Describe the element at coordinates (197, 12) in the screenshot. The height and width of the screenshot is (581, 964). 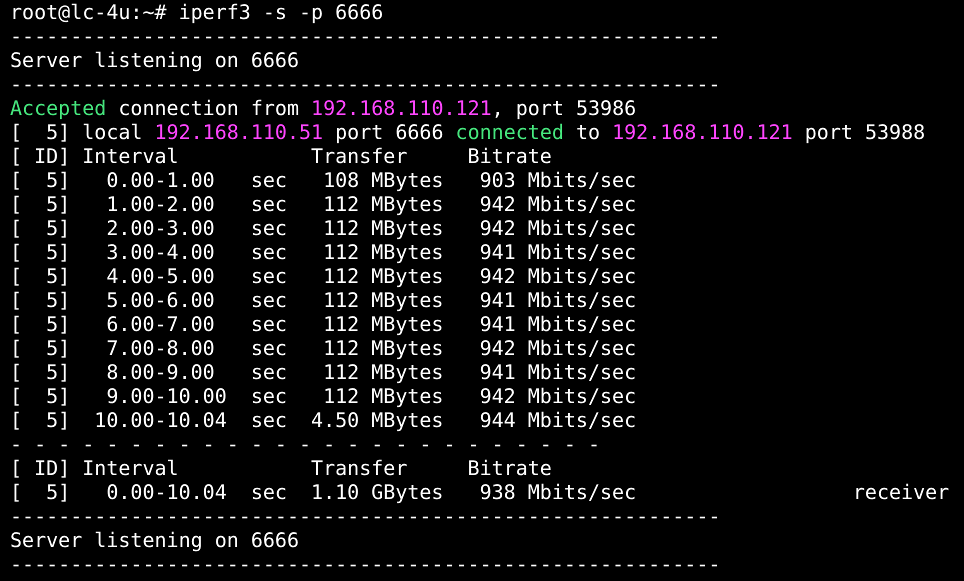
I see `terminal-text: root@lc-4u:~# iperf3 -s -p 6666` at that location.